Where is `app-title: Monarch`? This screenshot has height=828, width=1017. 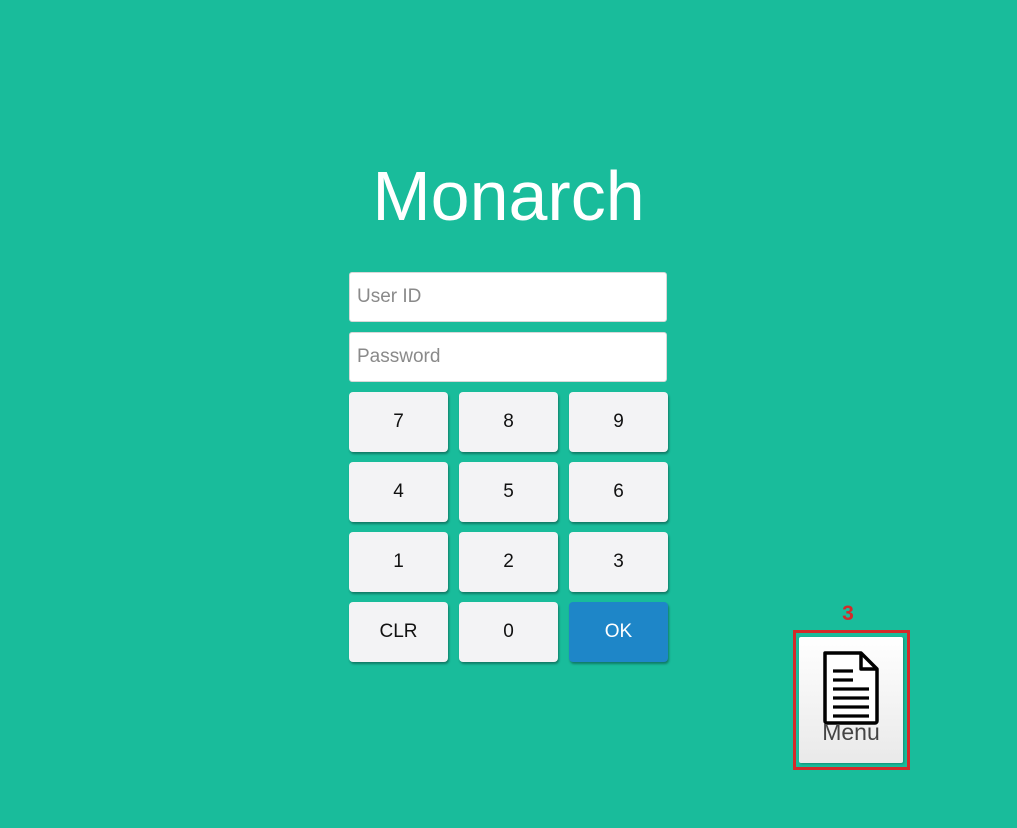
app-title: Monarch is located at coordinates (508, 196).